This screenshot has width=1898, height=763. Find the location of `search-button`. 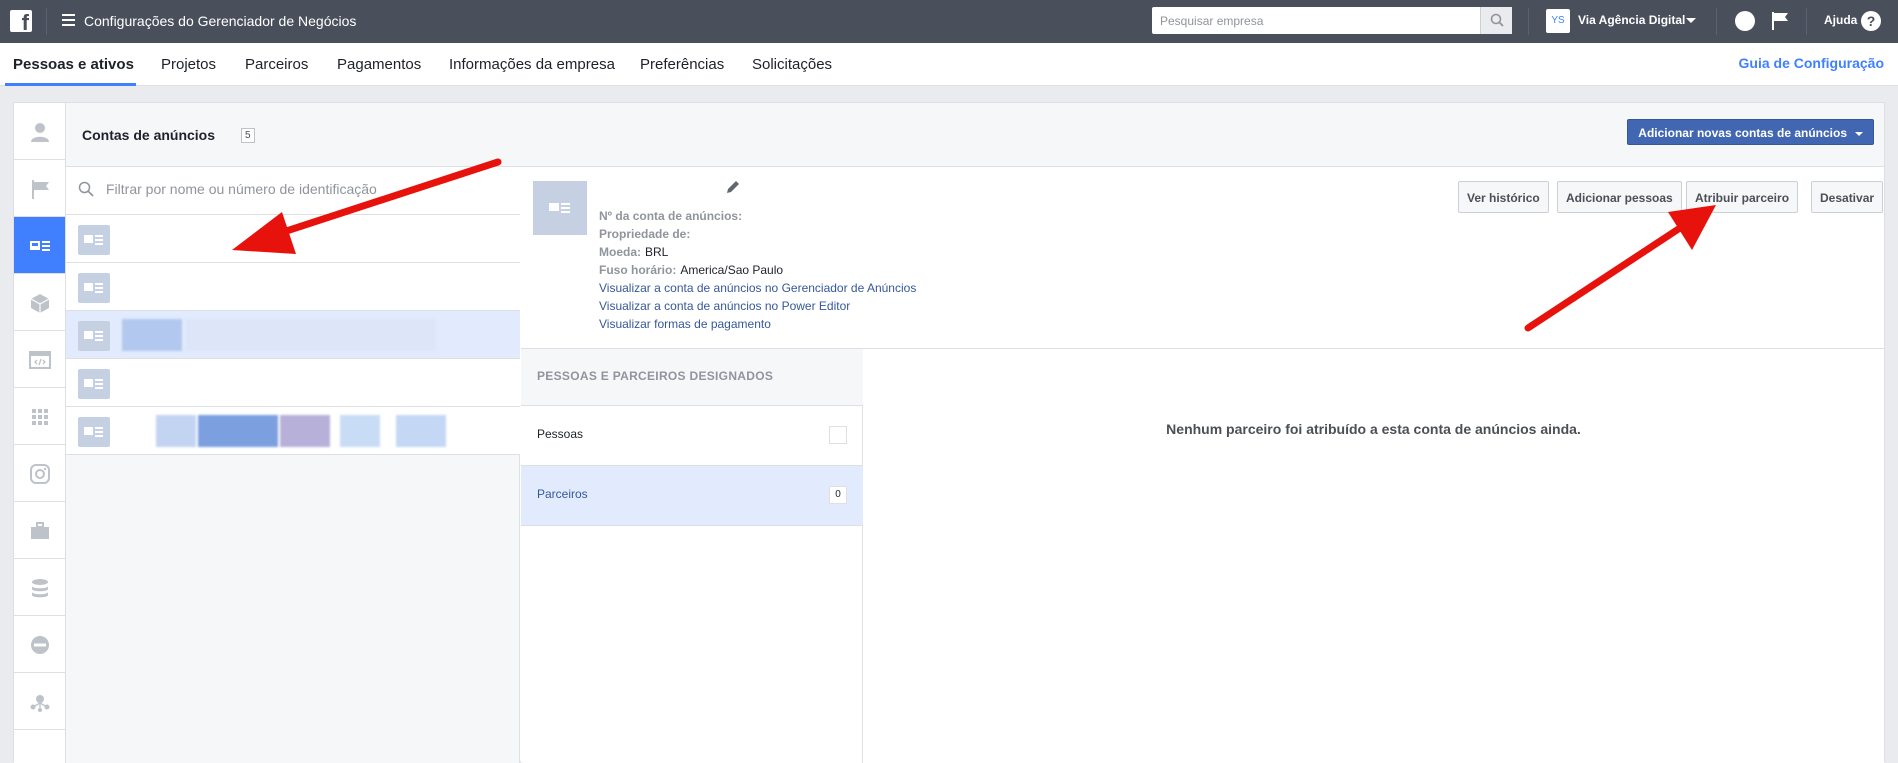

search-button is located at coordinates (1496, 20).